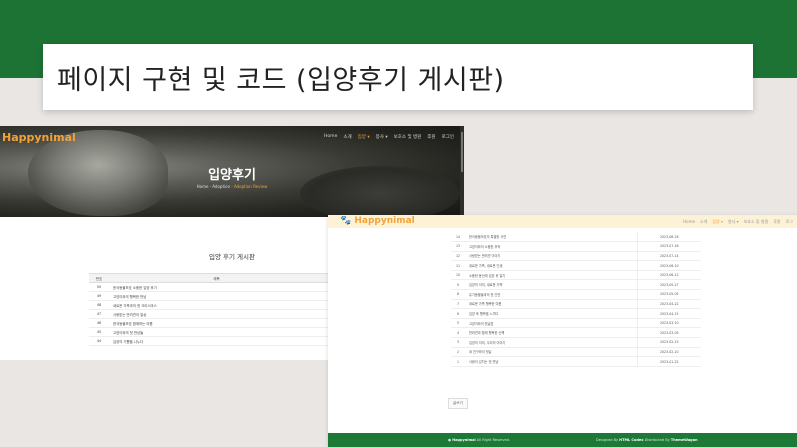 Image resolution: width=797 pixels, height=447 pixels. Describe the element at coordinates (551, 265) in the screenshot. I see `row-title-link: 새로운 가족, 새로운 인생` at that location.